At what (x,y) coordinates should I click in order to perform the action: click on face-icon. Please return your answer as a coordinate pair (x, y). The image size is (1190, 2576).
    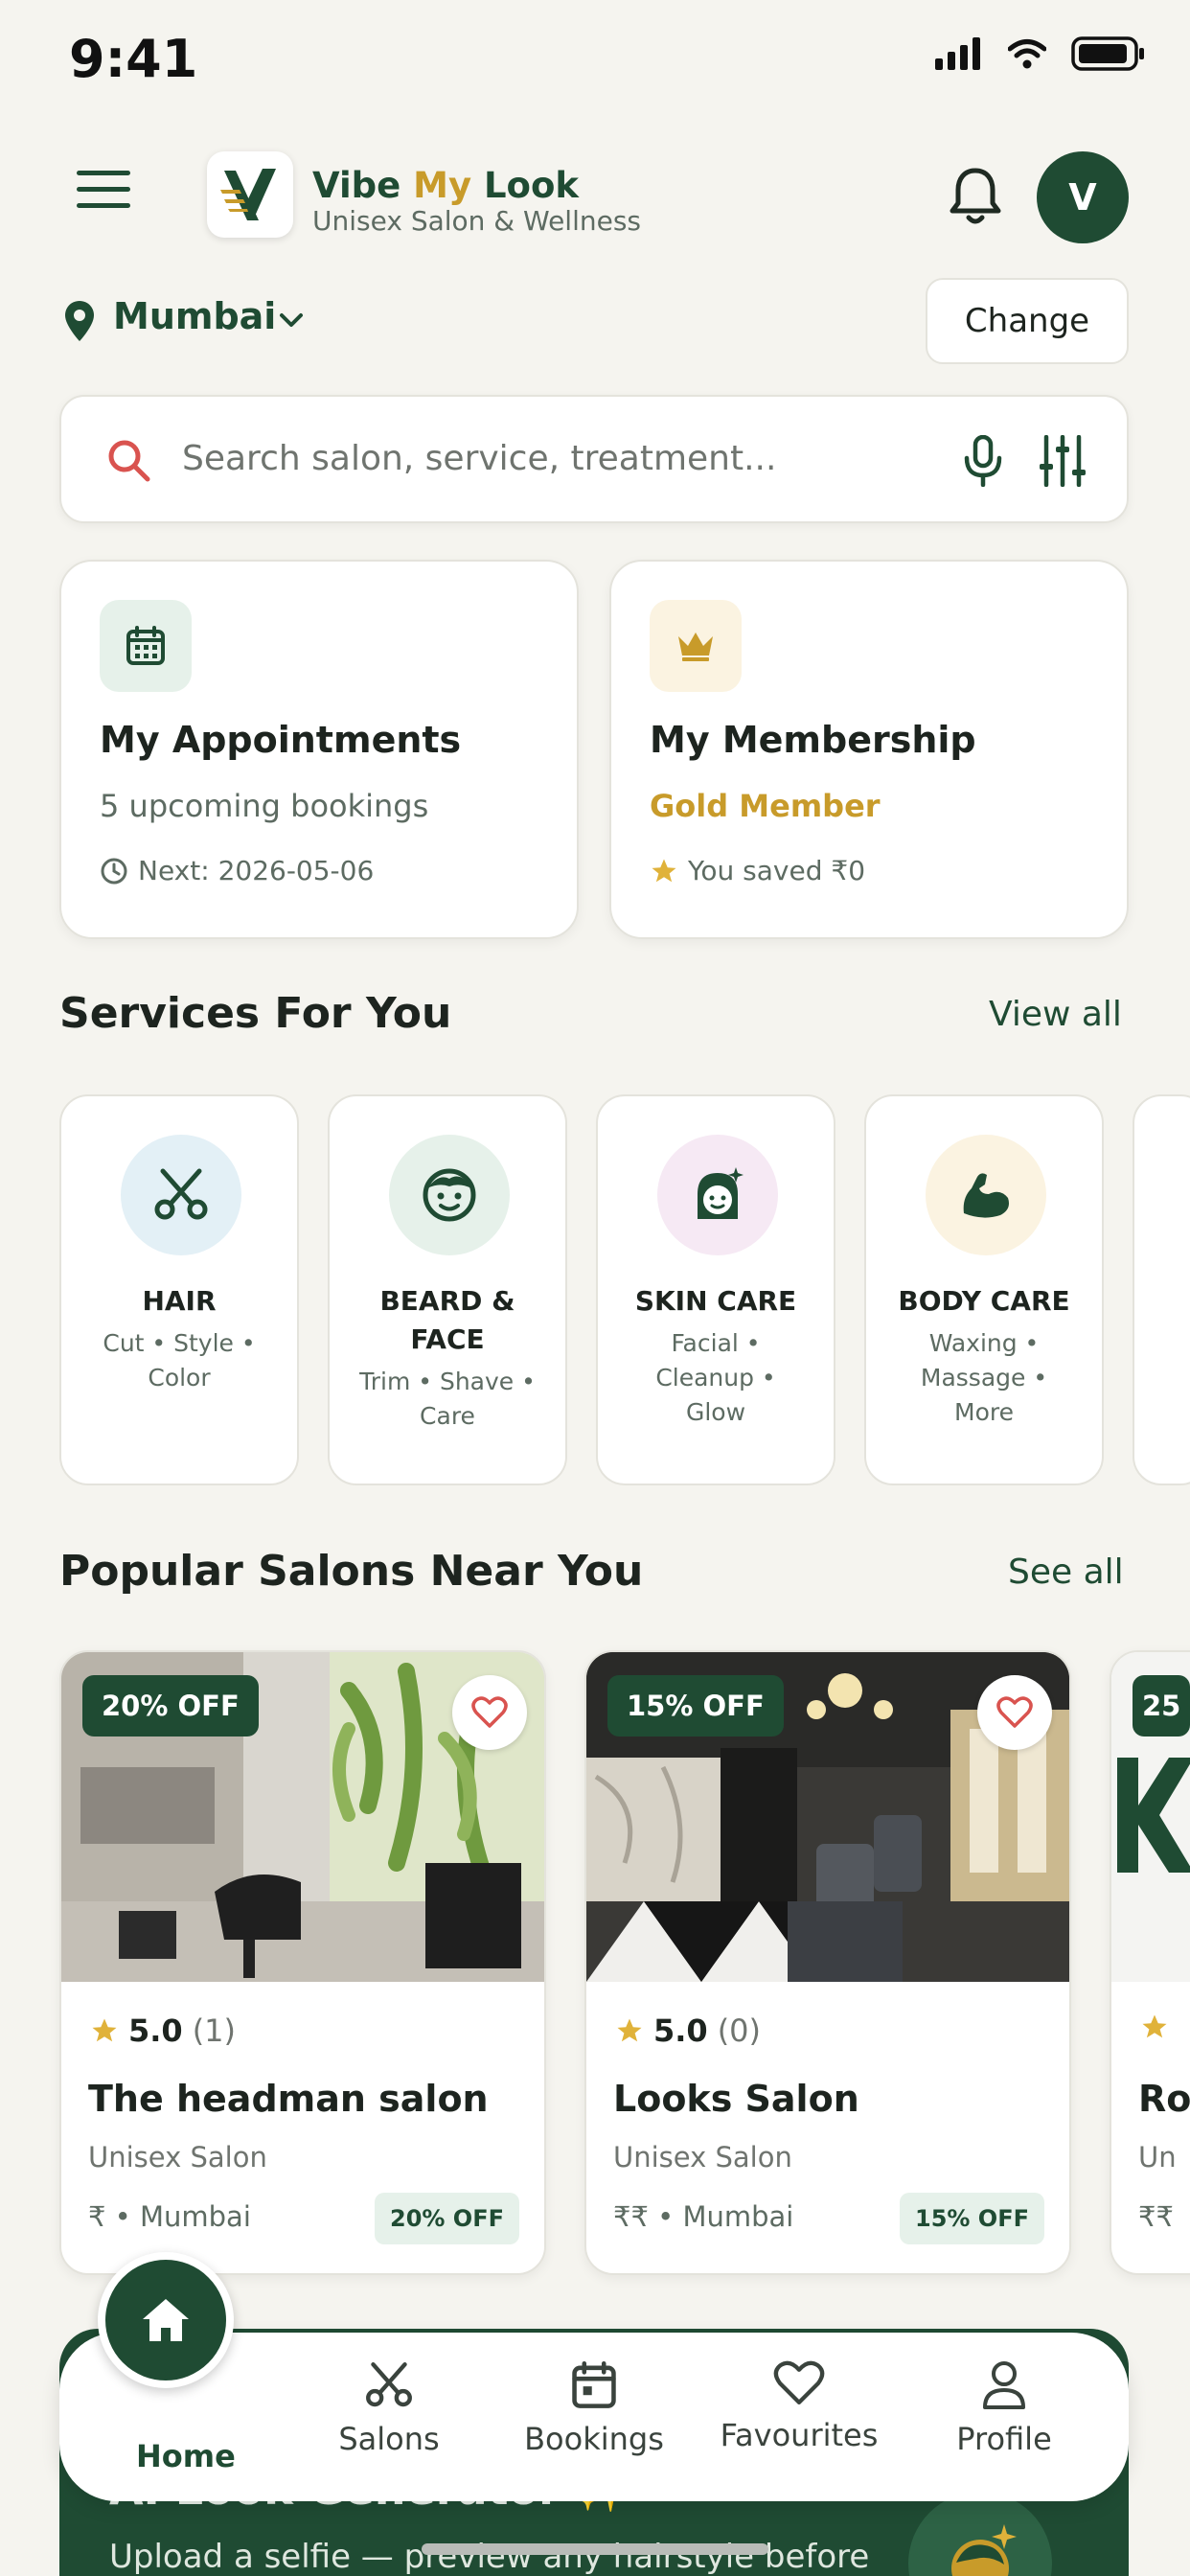
    Looking at the image, I should click on (450, 1195).